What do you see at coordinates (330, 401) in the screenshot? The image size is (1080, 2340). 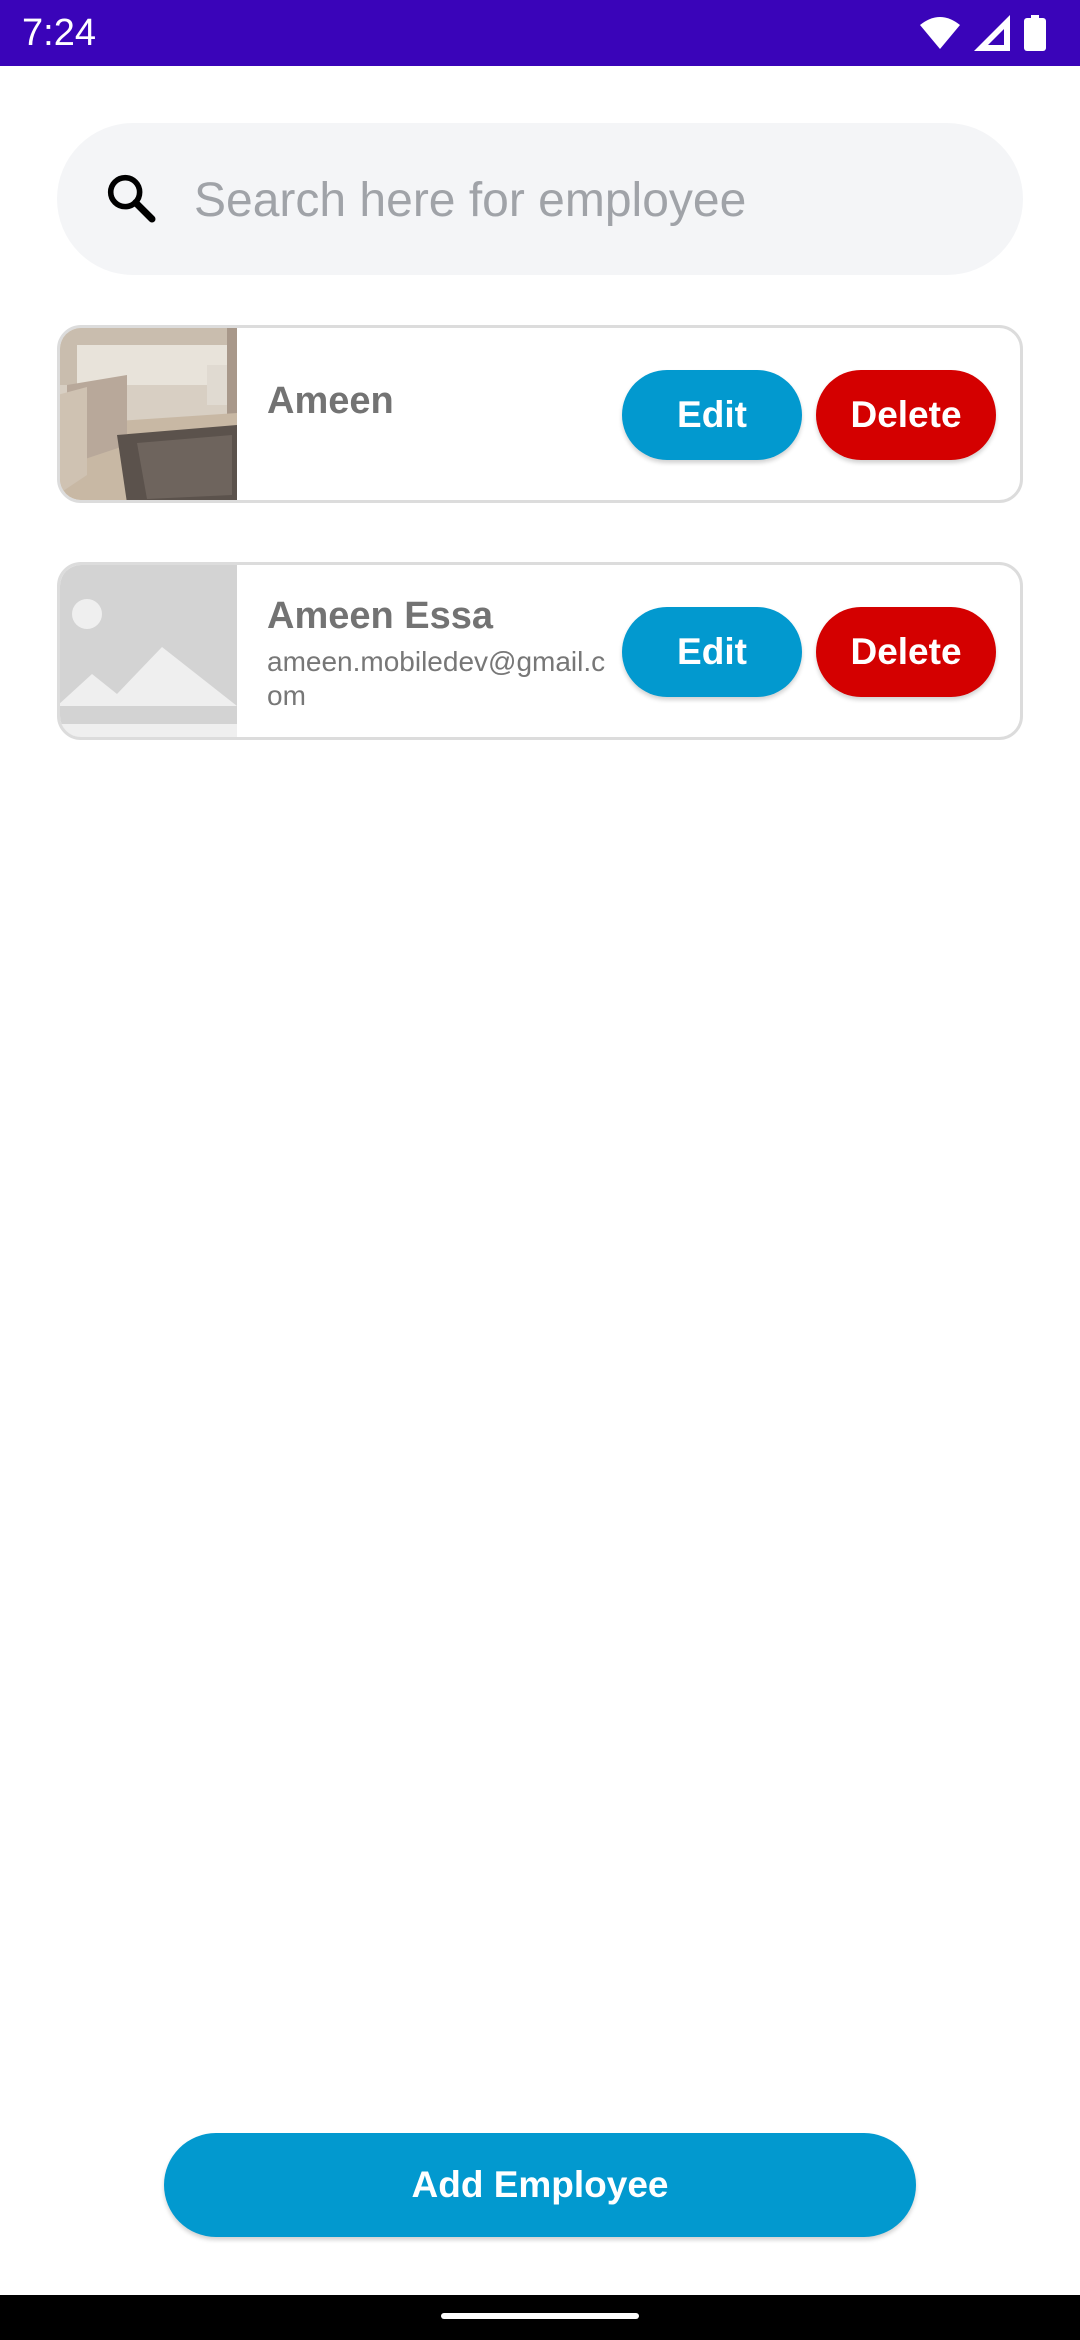 I see `employee-name: Ameen` at bounding box center [330, 401].